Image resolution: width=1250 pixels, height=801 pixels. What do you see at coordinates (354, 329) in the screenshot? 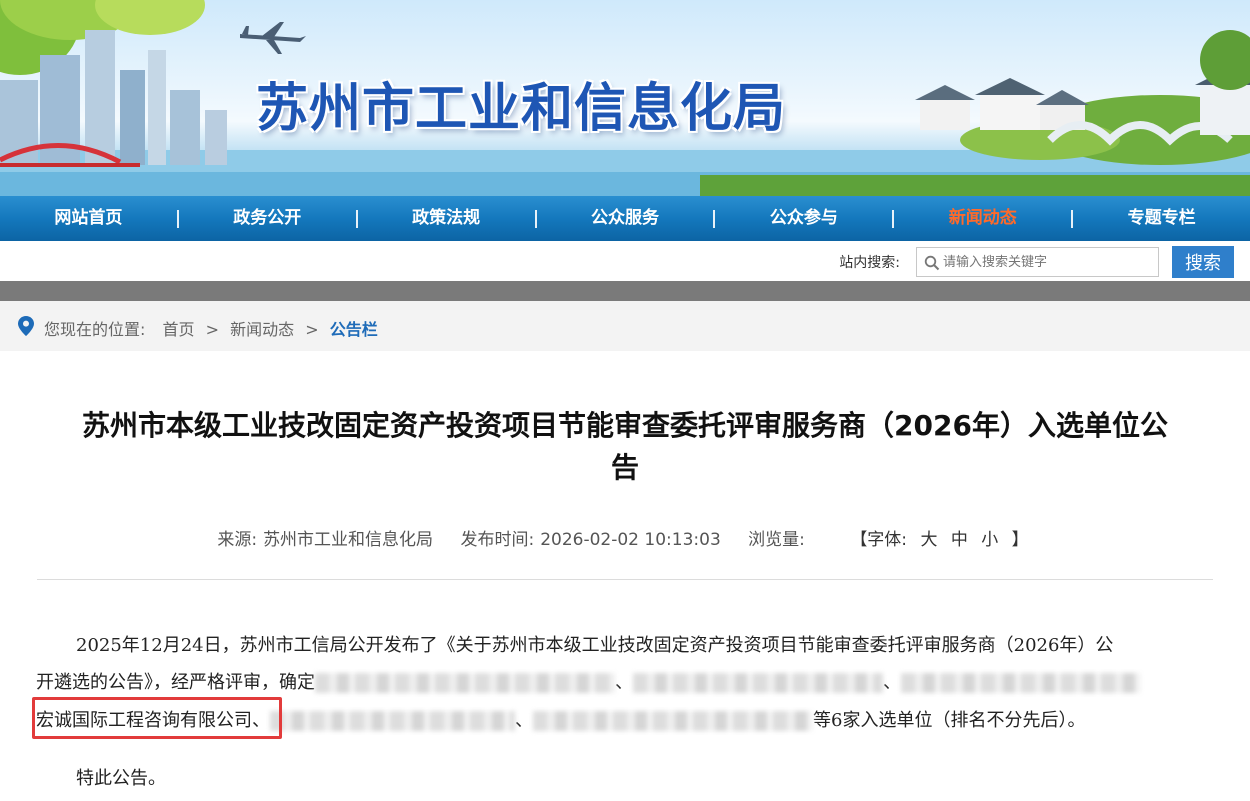
I see `breadcrumb-current: 公告栏` at bounding box center [354, 329].